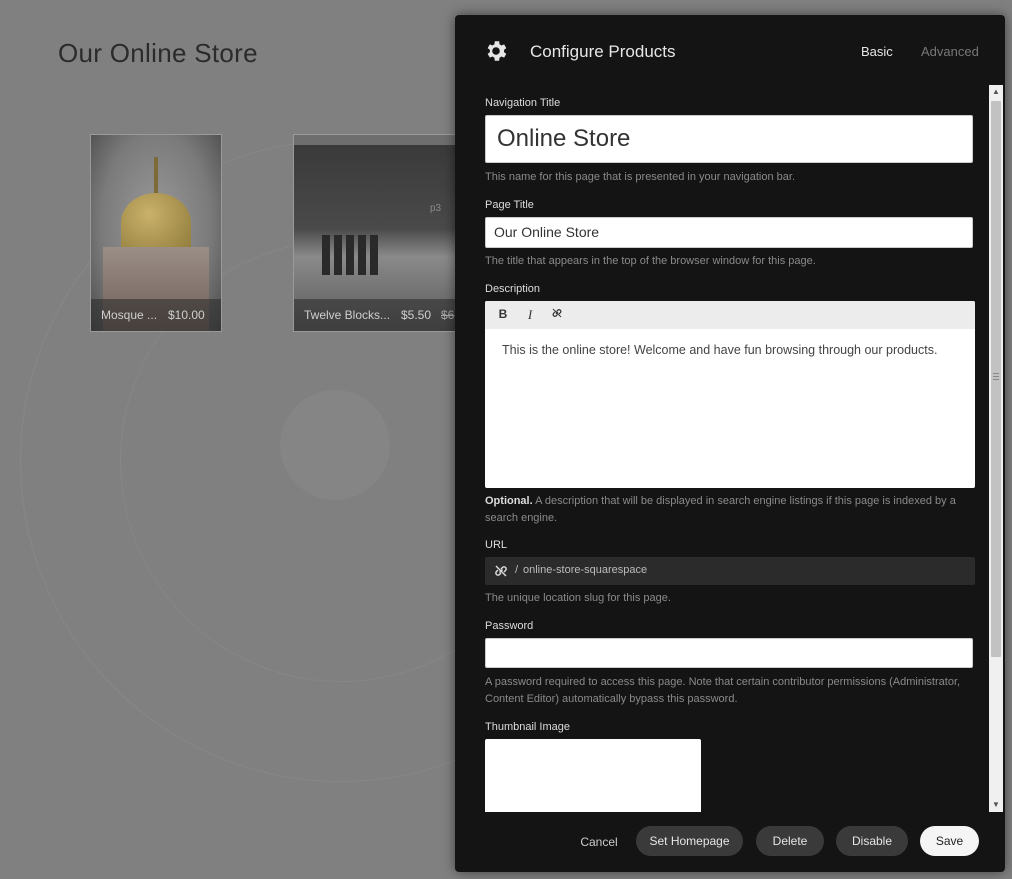 This screenshot has height=879, width=1012. What do you see at coordinates (523, 103) in the screenshot?
I see `nav-title-label: Navigation Title` at bounding box center [523, 103].